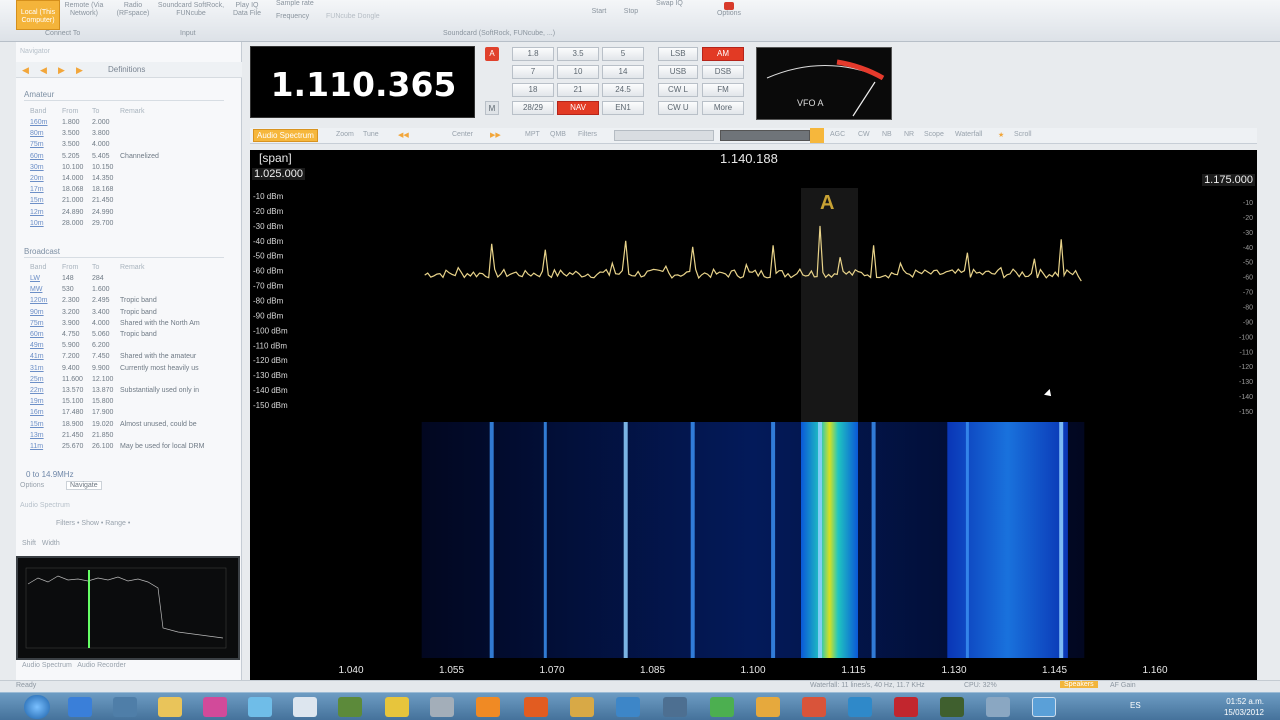  What do you see at coordinates (578, 90) in the screenshot?
I see `band-button: 21` at bounding box center [578, 90].